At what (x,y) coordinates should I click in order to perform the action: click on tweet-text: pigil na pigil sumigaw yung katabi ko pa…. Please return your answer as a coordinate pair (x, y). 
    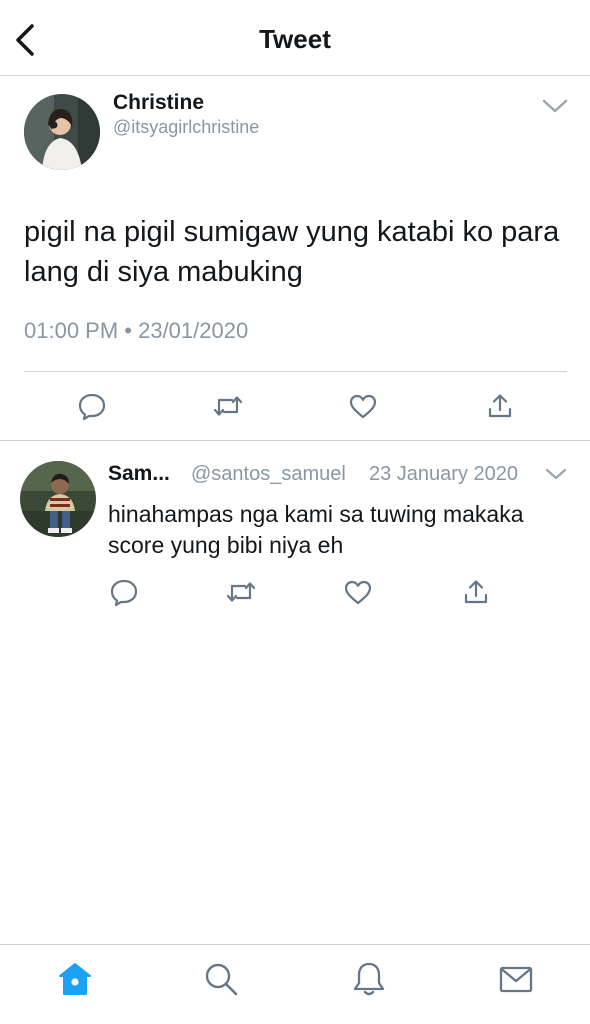
    Looking at the image, I should click on (292, 252).